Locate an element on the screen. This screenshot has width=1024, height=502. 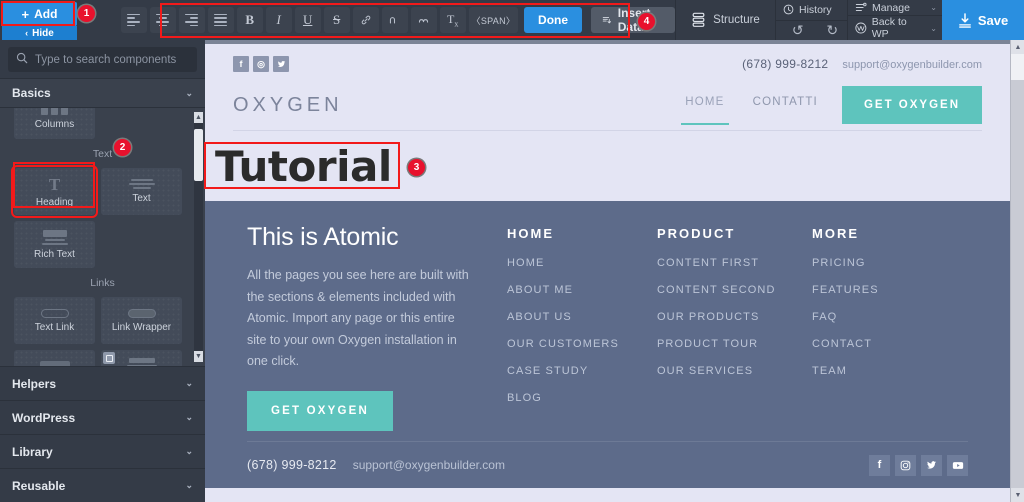
footer-link: OUR CUSTOMERS is located at coordinates (582, 344).